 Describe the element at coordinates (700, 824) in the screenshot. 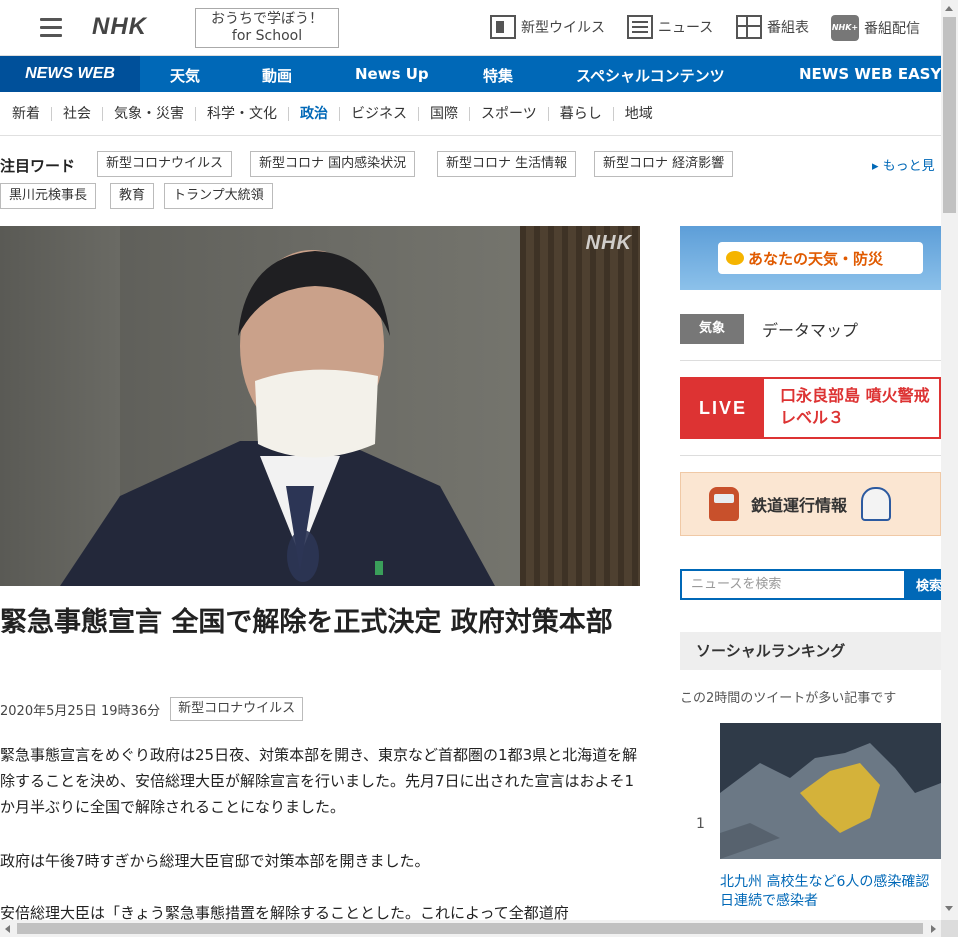

I see `ranking-number: 1` at that location.